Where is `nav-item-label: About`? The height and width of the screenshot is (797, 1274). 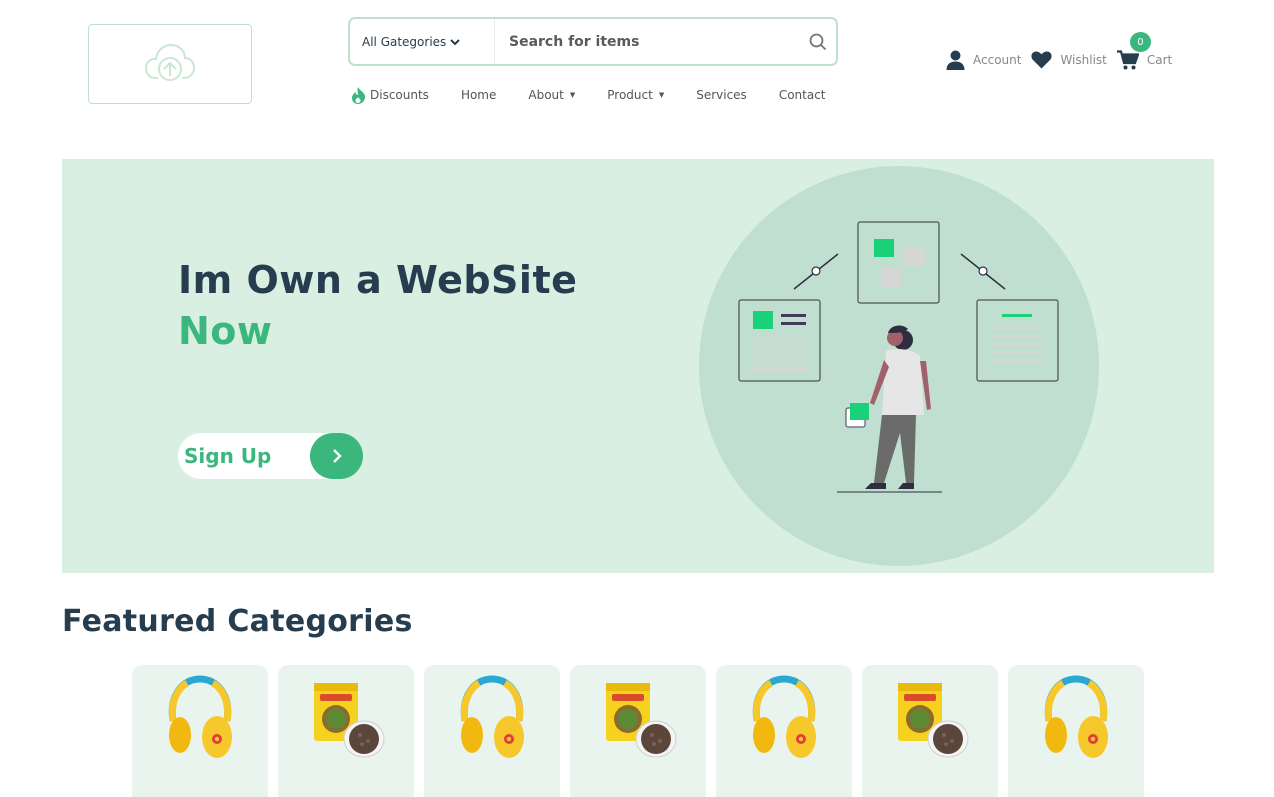 nav-item-label: About is located at coordinates (546, 95).